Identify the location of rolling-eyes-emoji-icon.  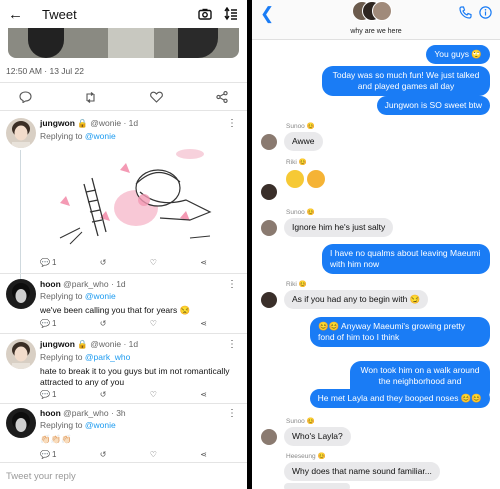
(295, 179).